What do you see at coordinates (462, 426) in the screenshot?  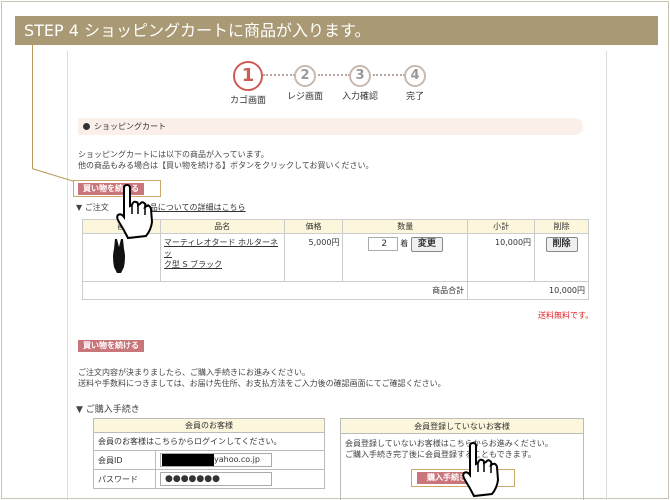 I see `nonmember-header: 会員登録していないお客様` at bounding box center [462, 426].